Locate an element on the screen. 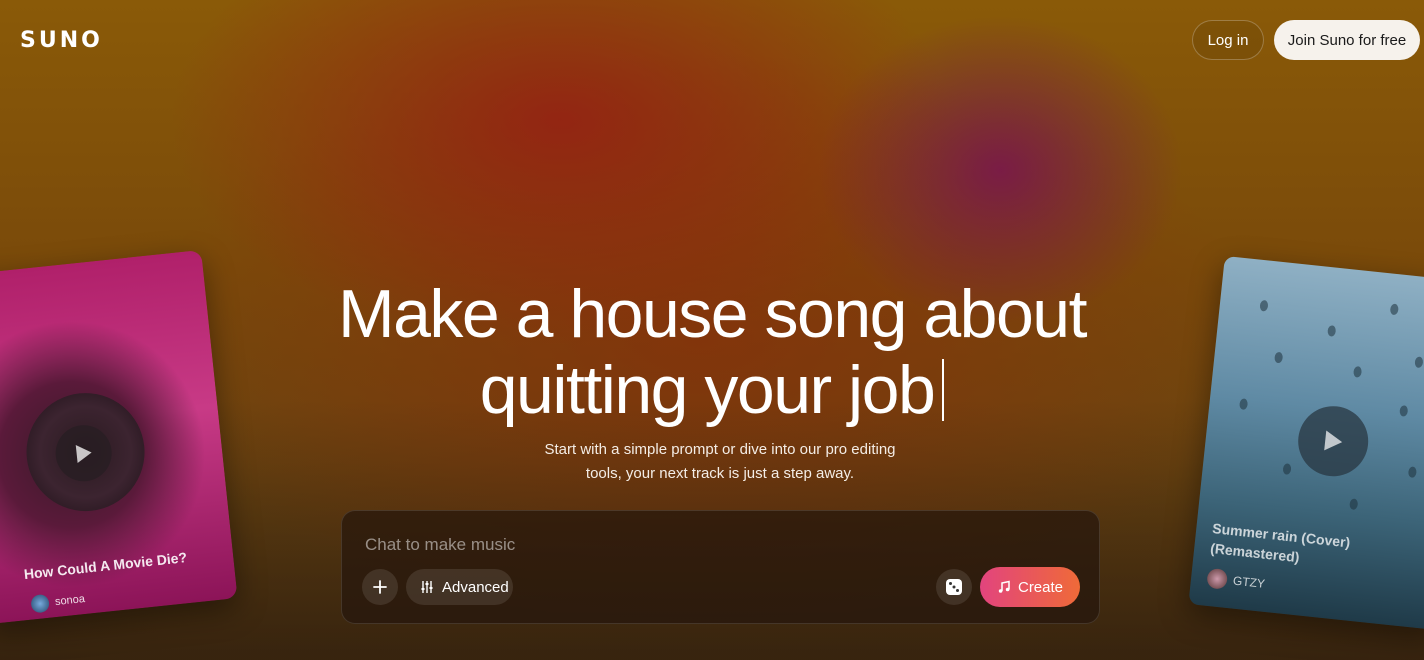  text-cursor is located at coordinates (943, 390).